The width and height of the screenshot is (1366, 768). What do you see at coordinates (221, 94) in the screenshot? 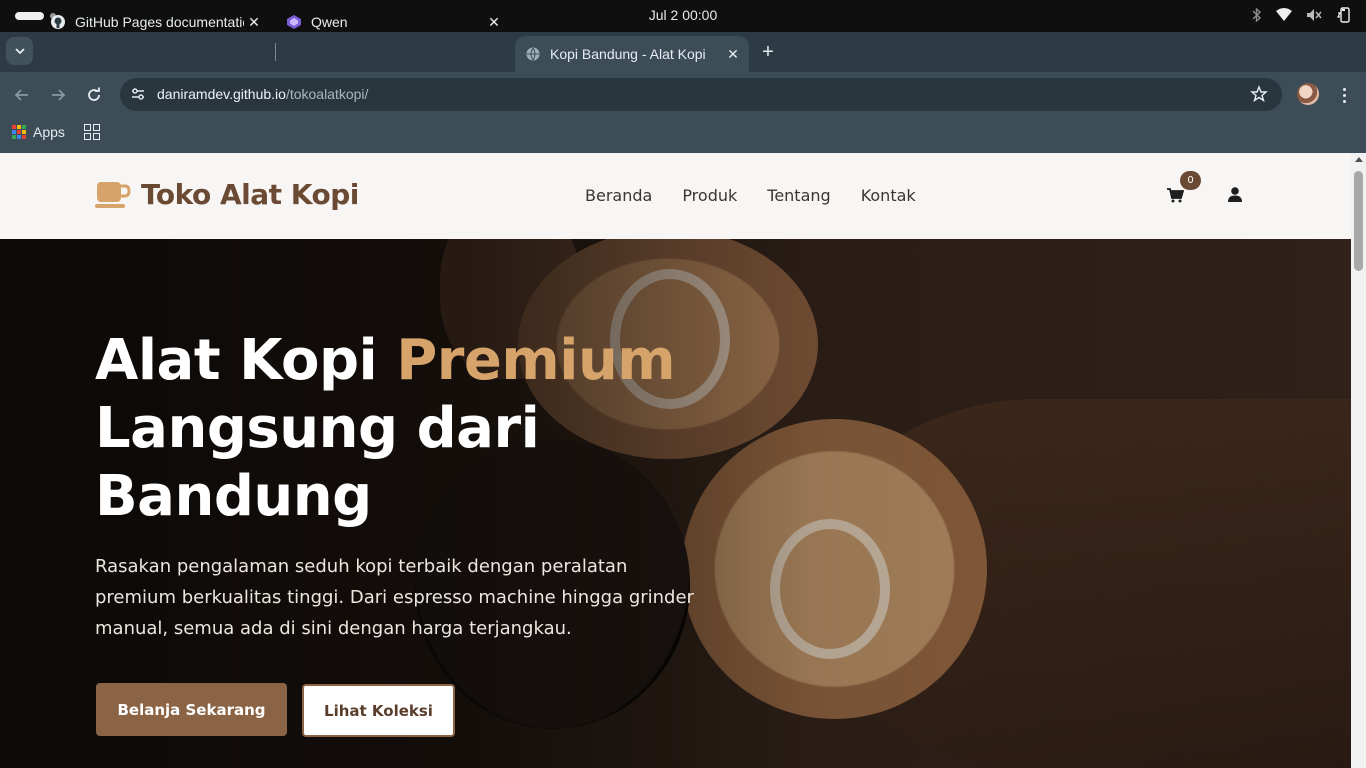
I see `url-host: daniramdev.github.io` at bounding box center [221, 94].